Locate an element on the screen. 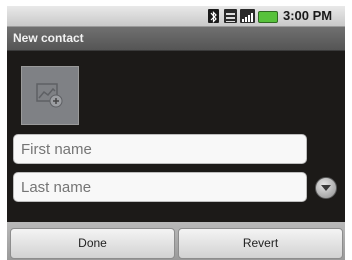 This screenshot has width=352, height=260. status-bar: 3:00 PM is located at coordinates (176, 16).